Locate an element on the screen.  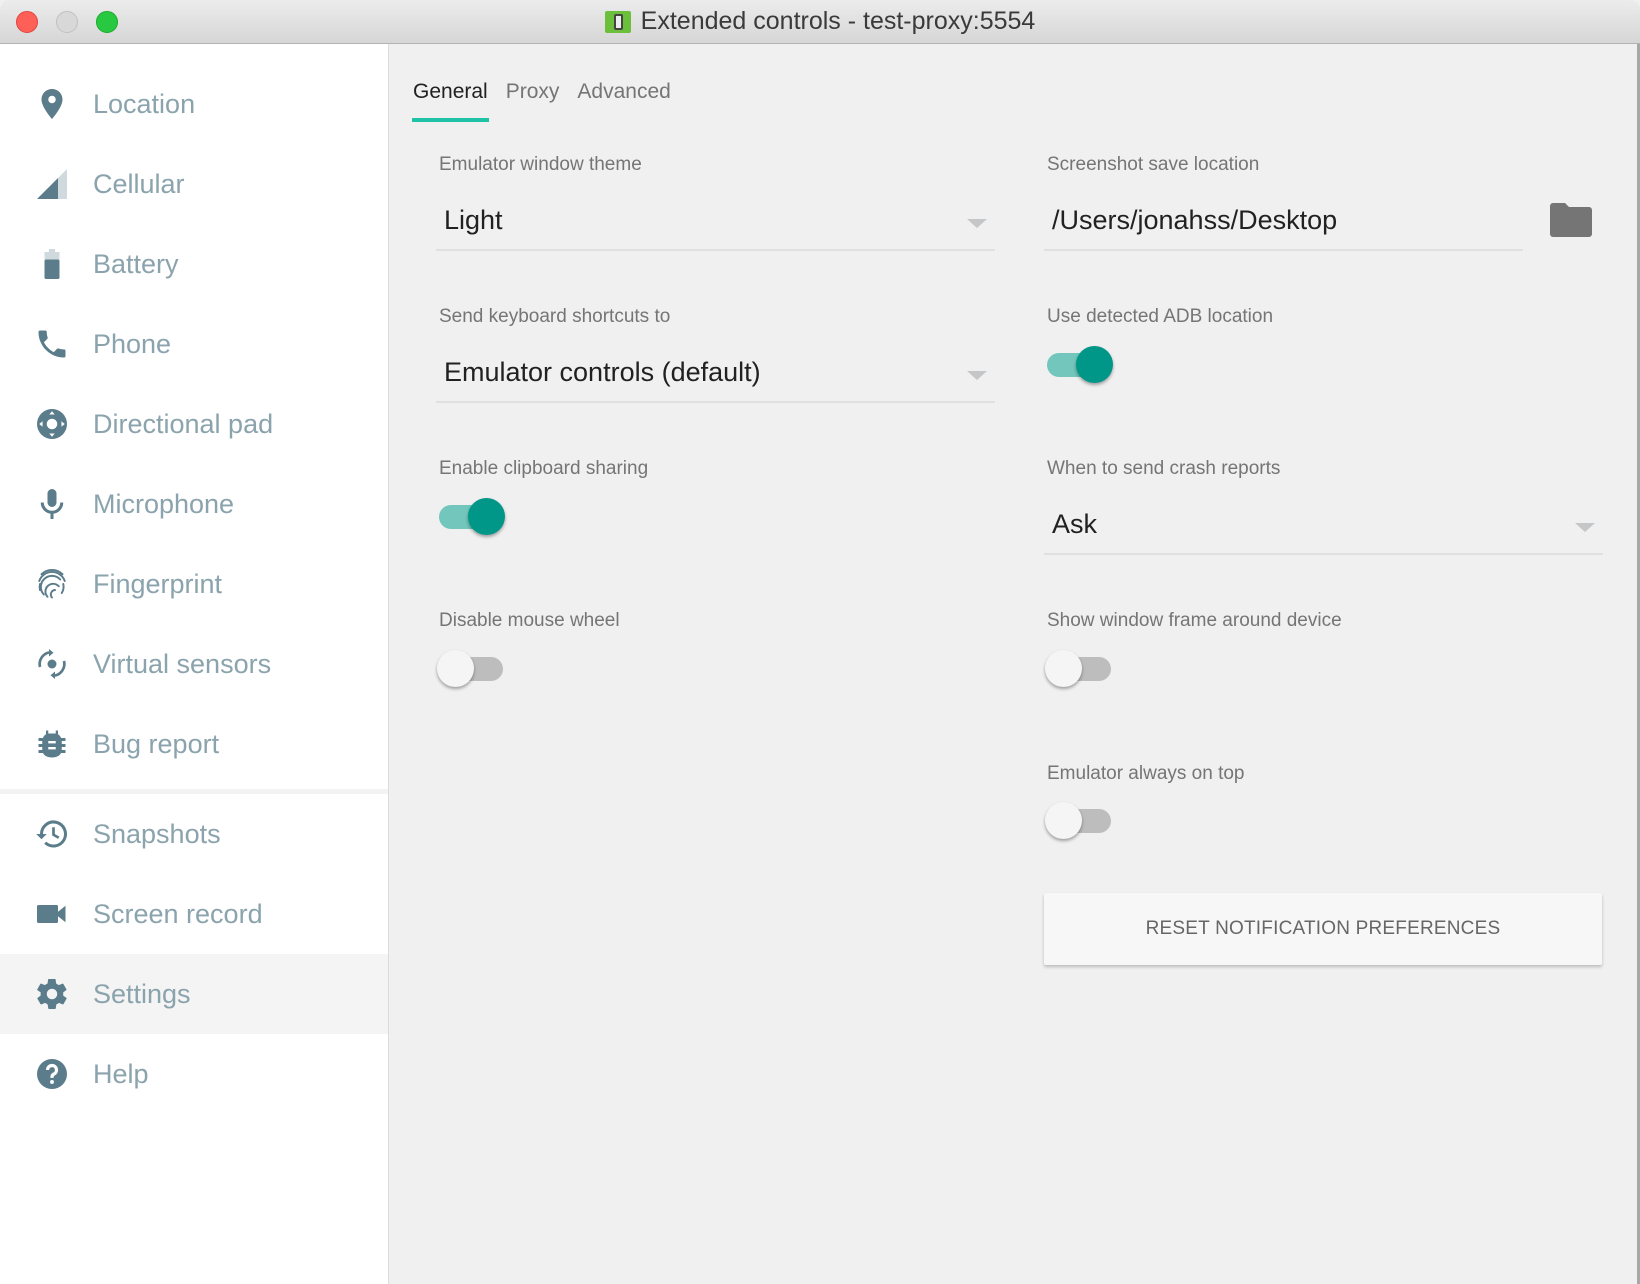
tab-advanced: Advanced is located at coordinates (623, 101).